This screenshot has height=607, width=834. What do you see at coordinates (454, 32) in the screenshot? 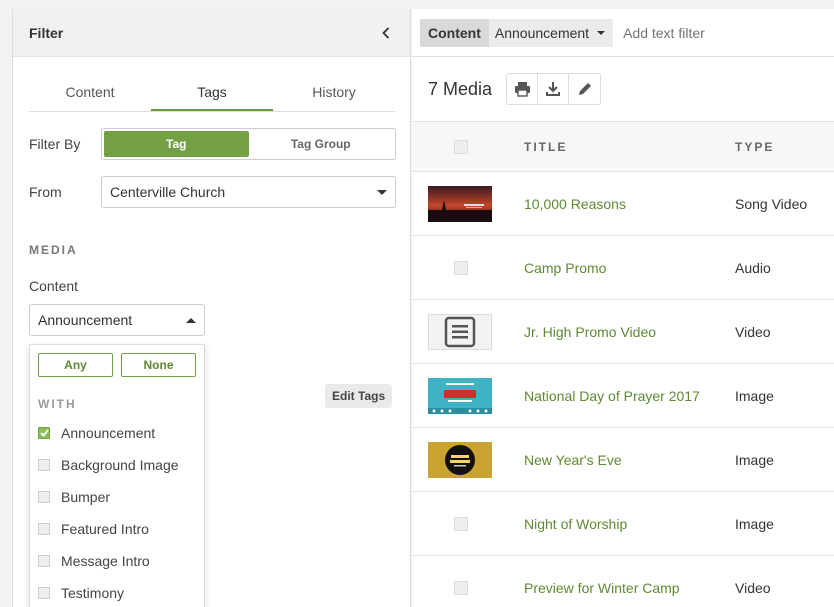
I see `filter-chip-label: Content` at bounding box center [454, 32].